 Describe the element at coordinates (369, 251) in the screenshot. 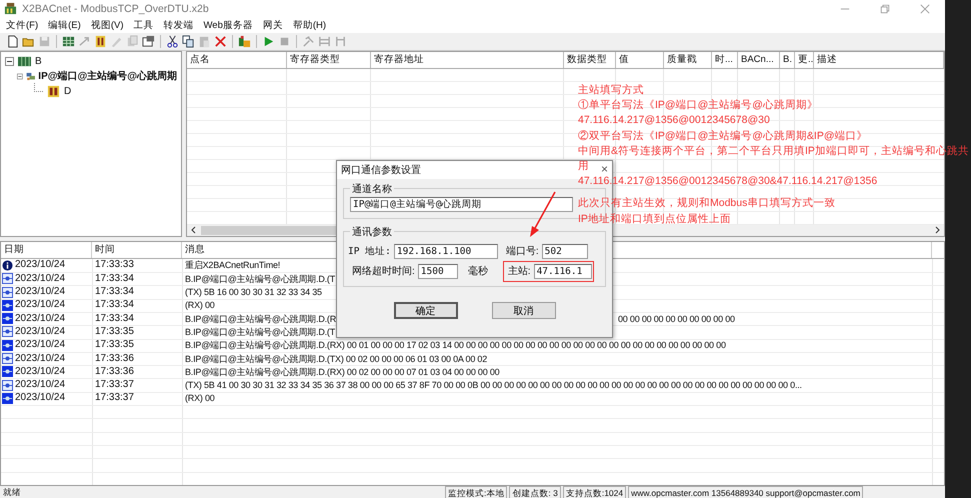

I see `field-label: IP 地址:` at that location.